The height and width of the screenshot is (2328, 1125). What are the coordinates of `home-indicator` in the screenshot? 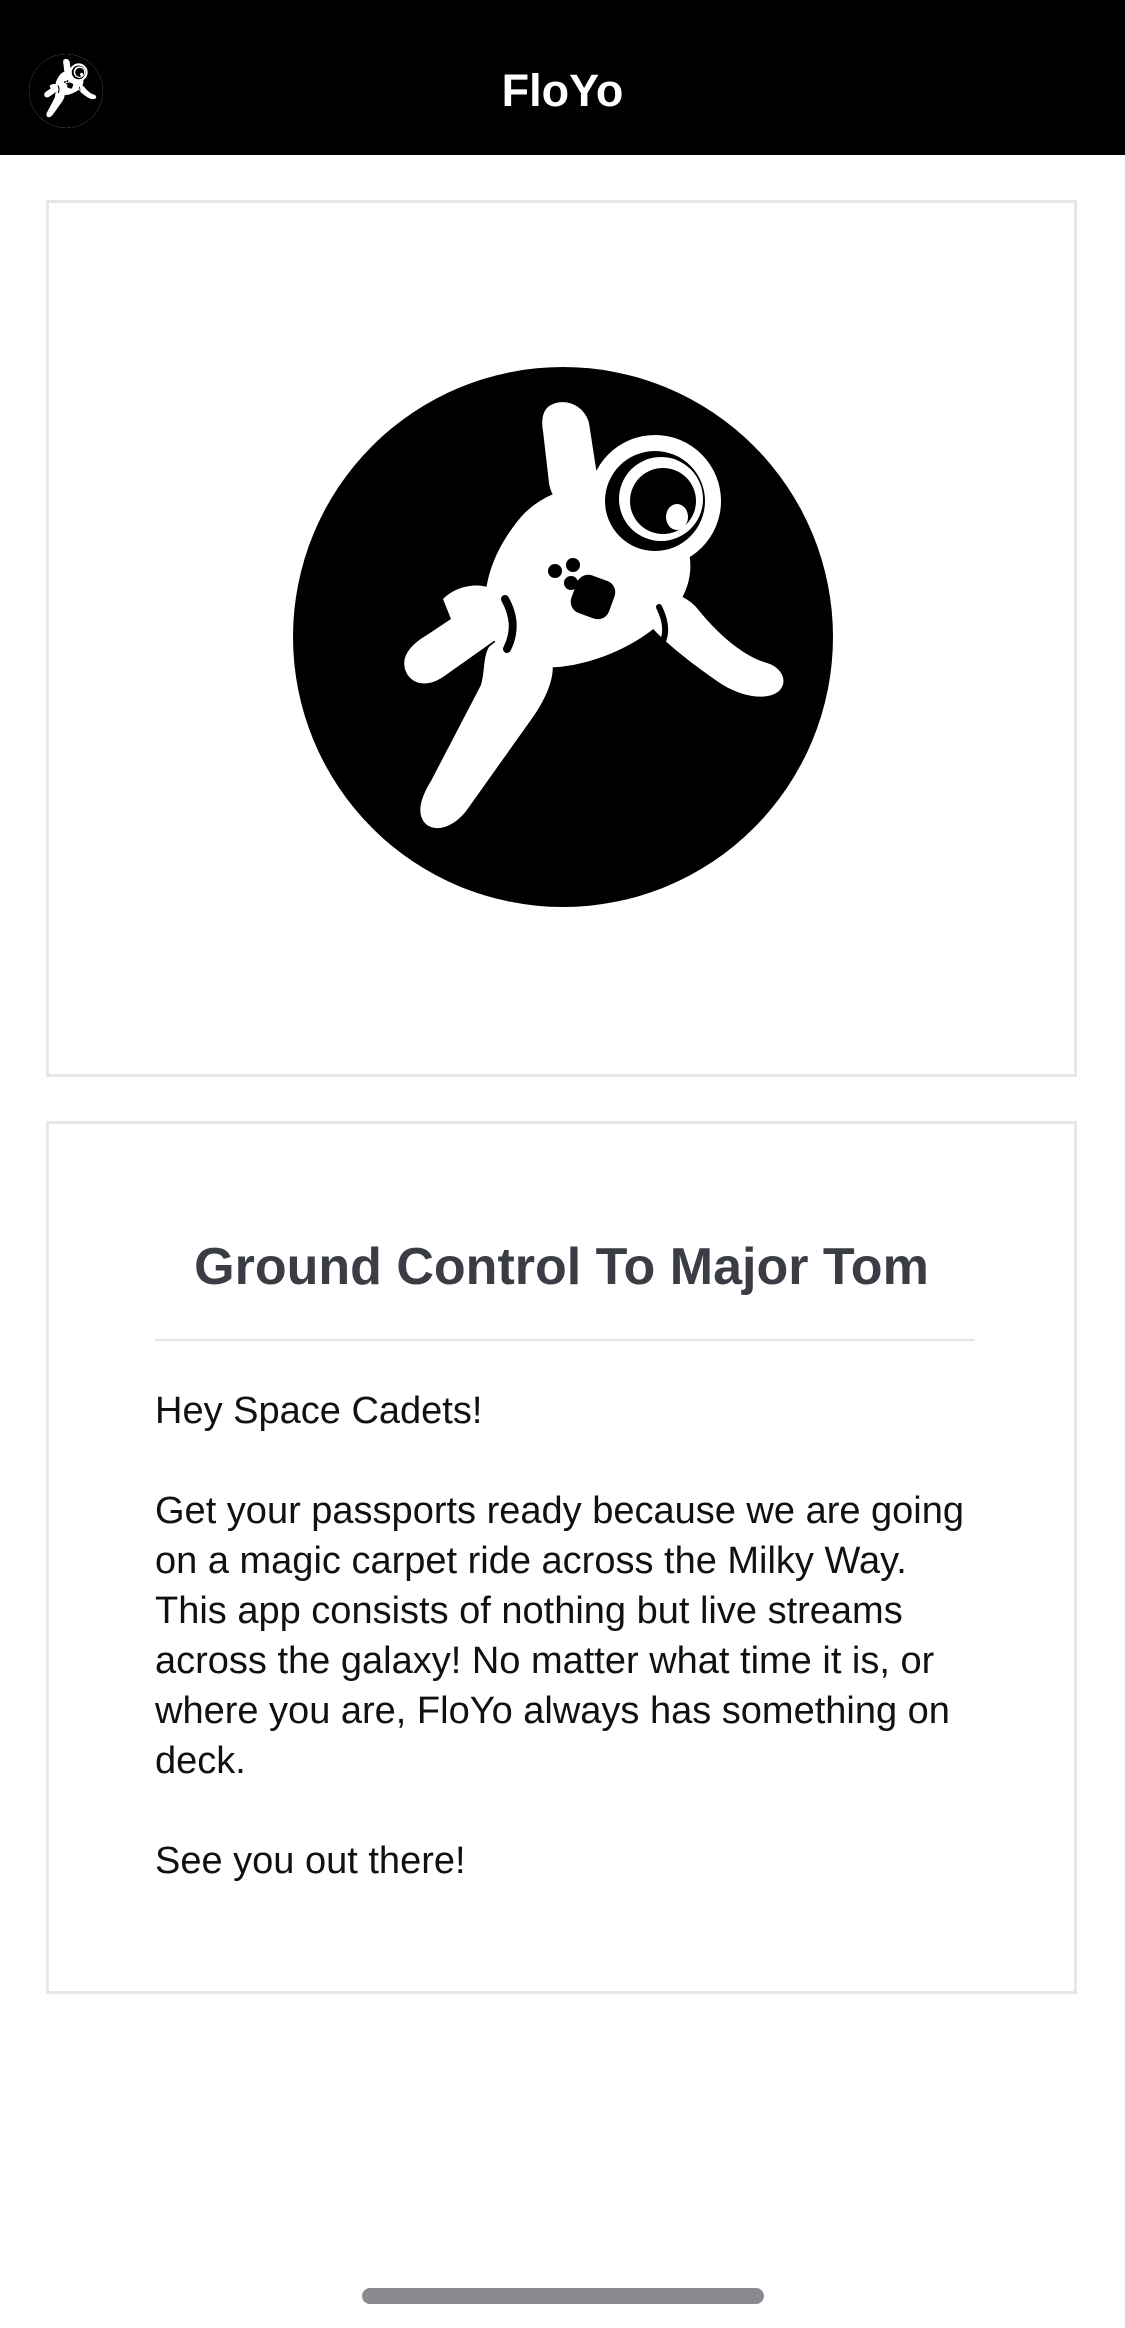 It's located at (563, 2296).